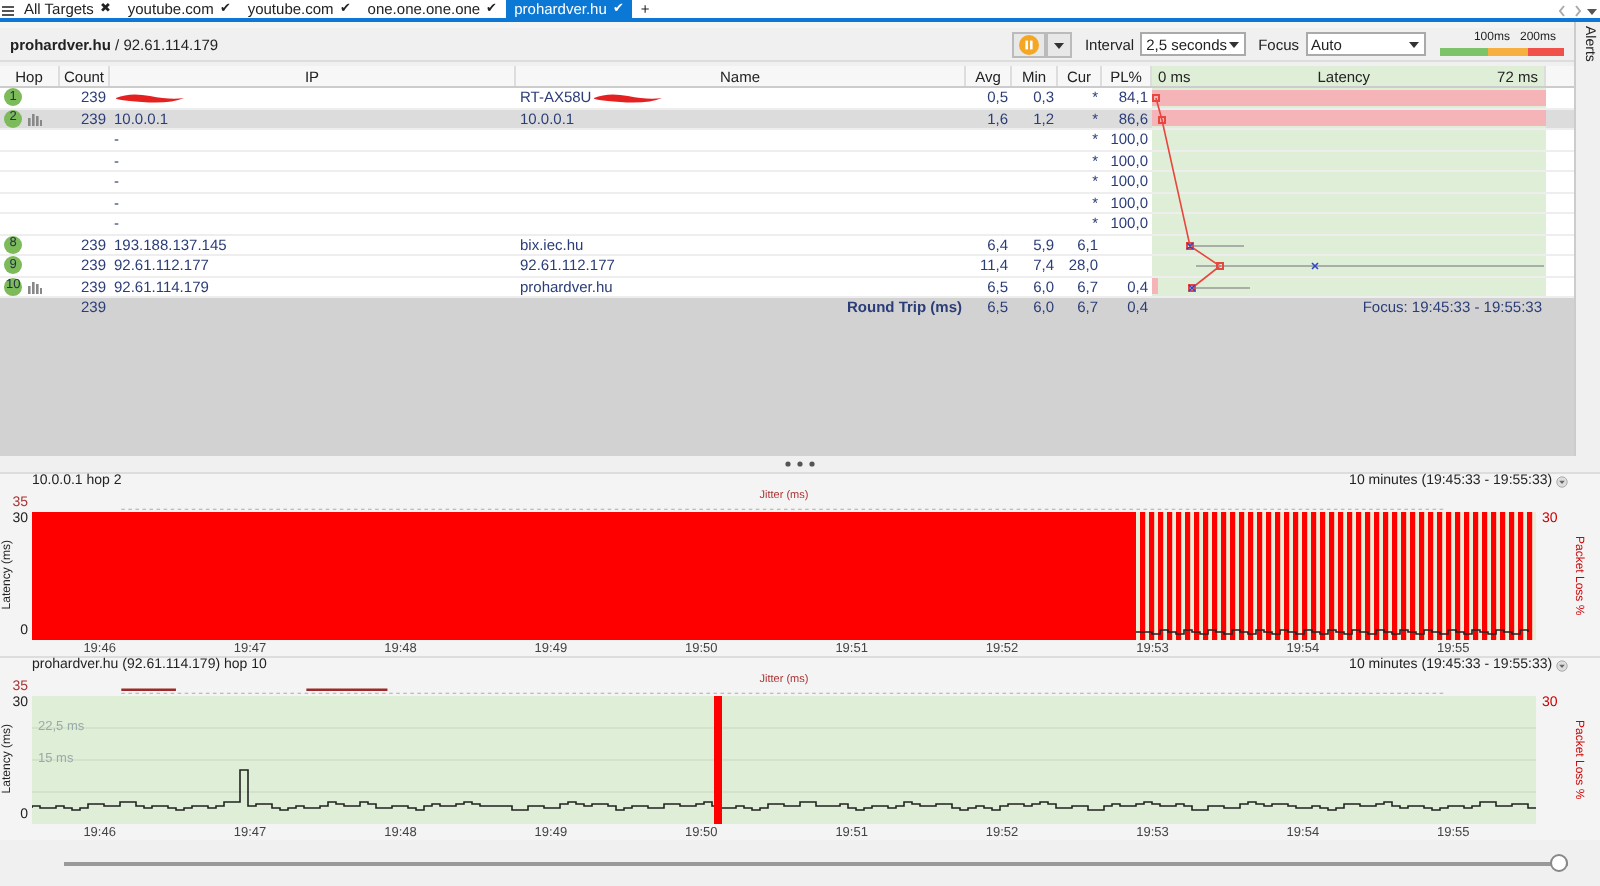  I want to click on pause-icon, so click(1029, 44).